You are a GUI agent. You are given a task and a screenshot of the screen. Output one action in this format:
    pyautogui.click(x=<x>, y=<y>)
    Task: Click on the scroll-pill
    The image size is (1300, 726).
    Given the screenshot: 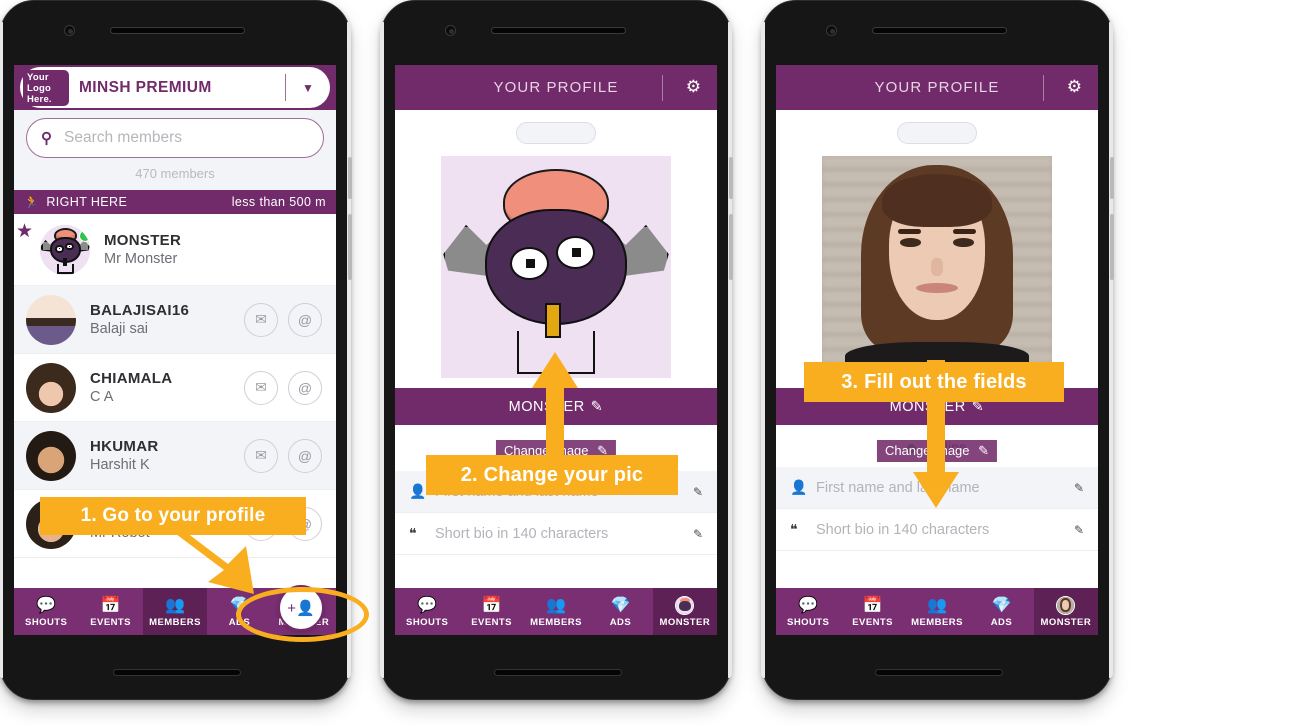 What is the action you would take?
    pyautogui.click(x=937, y=133)
    